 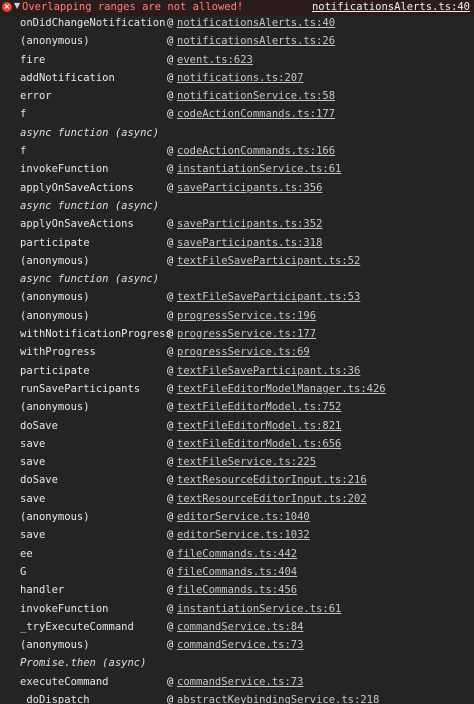 I want to click on stack-frame-row: save @ textResourceEditorInput.ts:202, so click(x=237, y=500).